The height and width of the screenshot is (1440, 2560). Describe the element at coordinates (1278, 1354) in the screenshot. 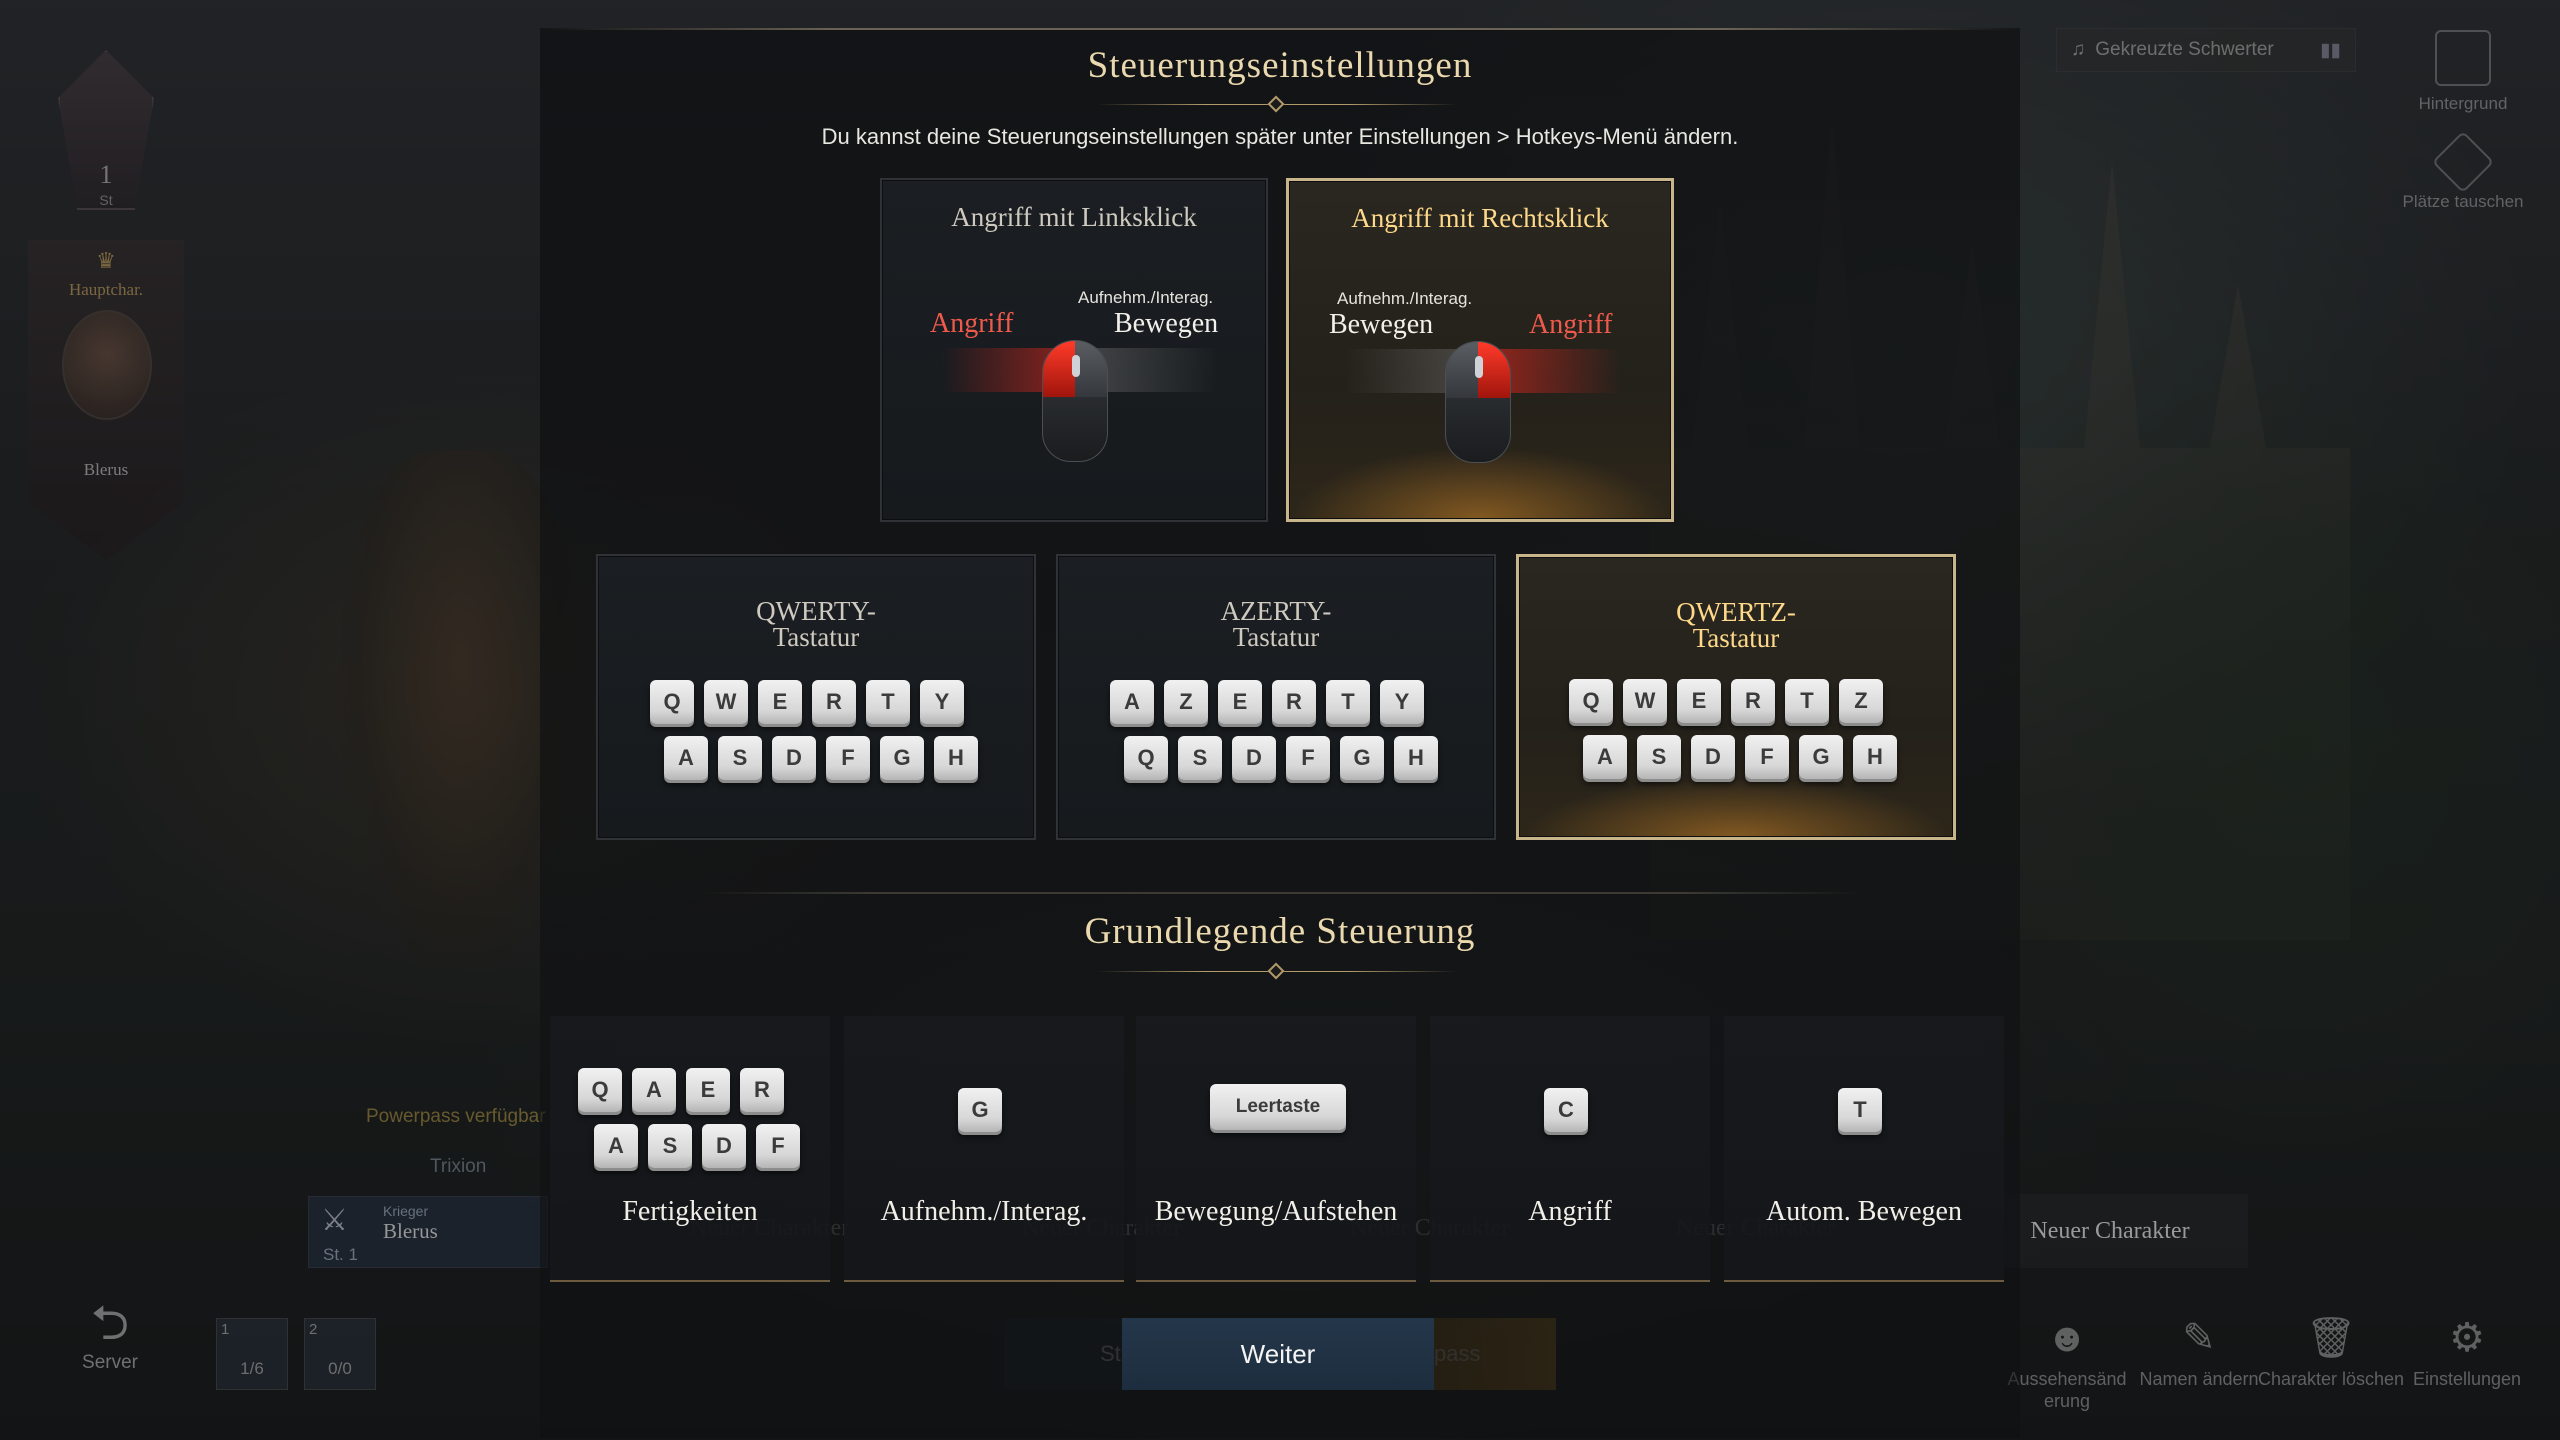

I see `continue-button: Weiter` at that location.